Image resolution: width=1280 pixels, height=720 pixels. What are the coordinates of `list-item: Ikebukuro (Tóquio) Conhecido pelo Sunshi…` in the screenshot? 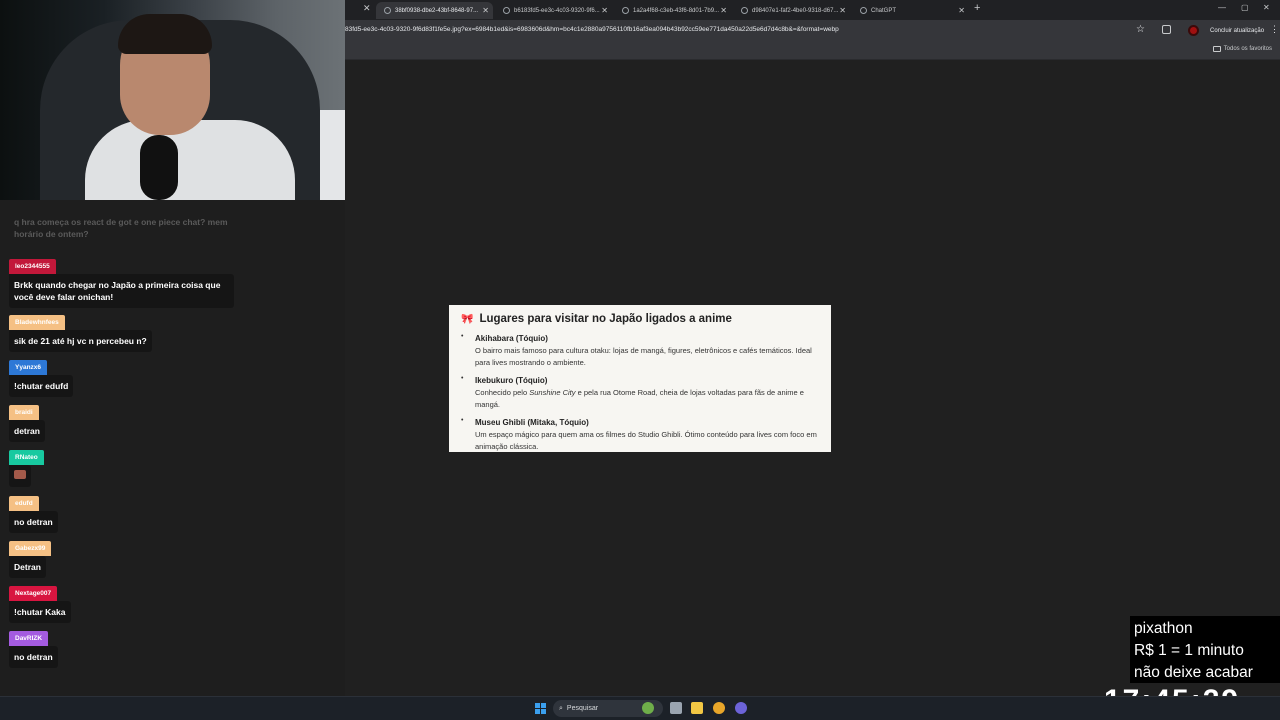 It's located at (640, 393).